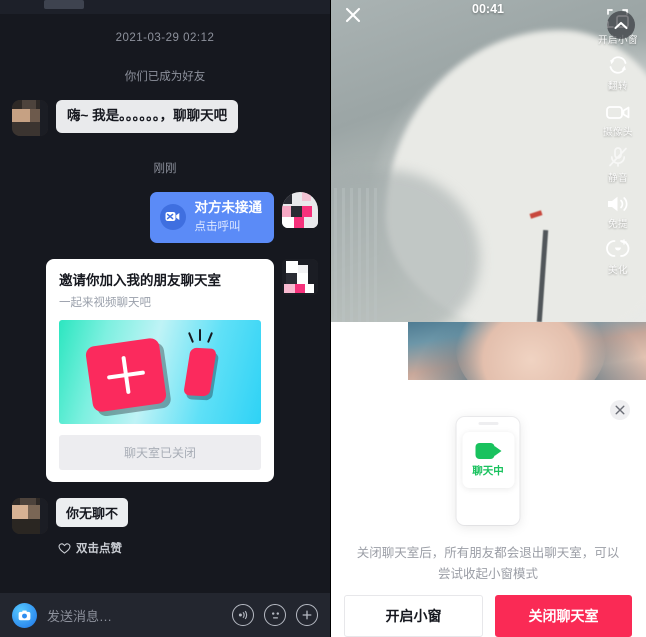  I want to click on sheet-close-button, so click(620, 410).